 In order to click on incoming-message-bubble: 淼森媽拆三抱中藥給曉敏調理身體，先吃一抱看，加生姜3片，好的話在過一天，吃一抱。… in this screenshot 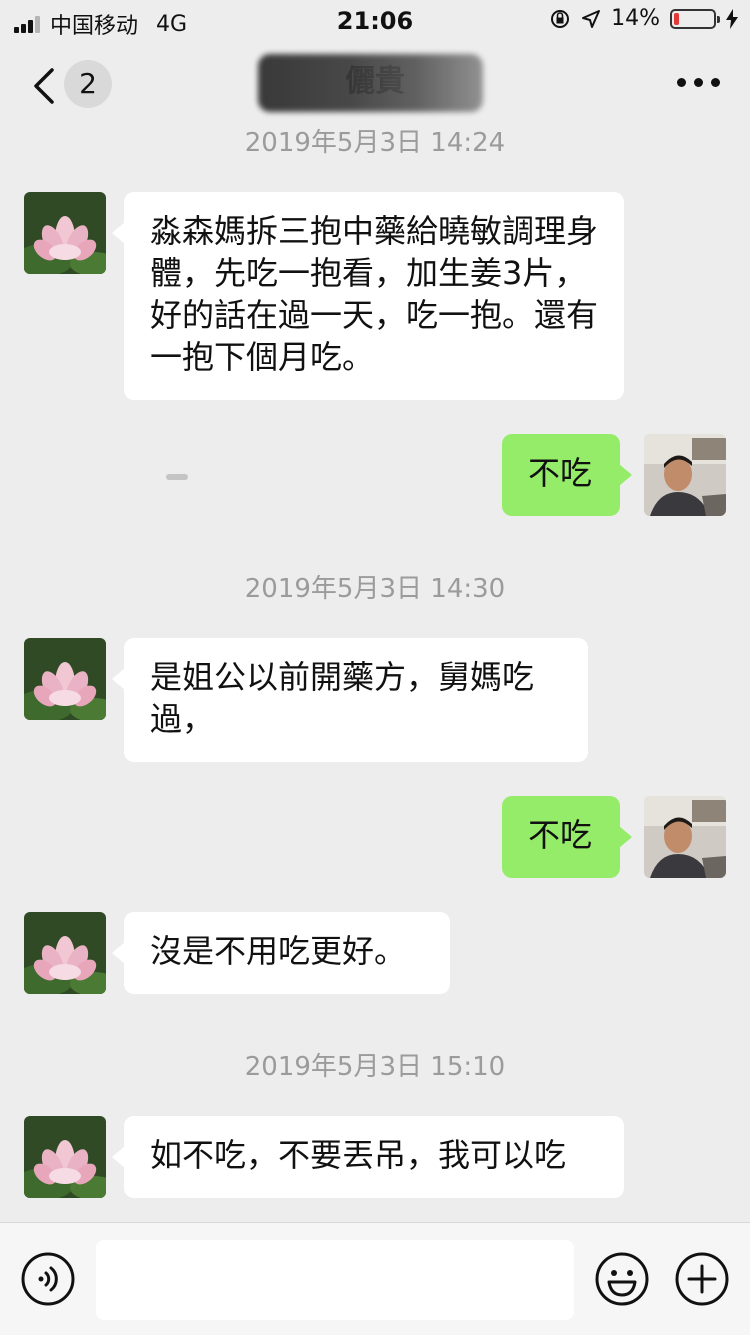, I will do `click(368, 296)`.